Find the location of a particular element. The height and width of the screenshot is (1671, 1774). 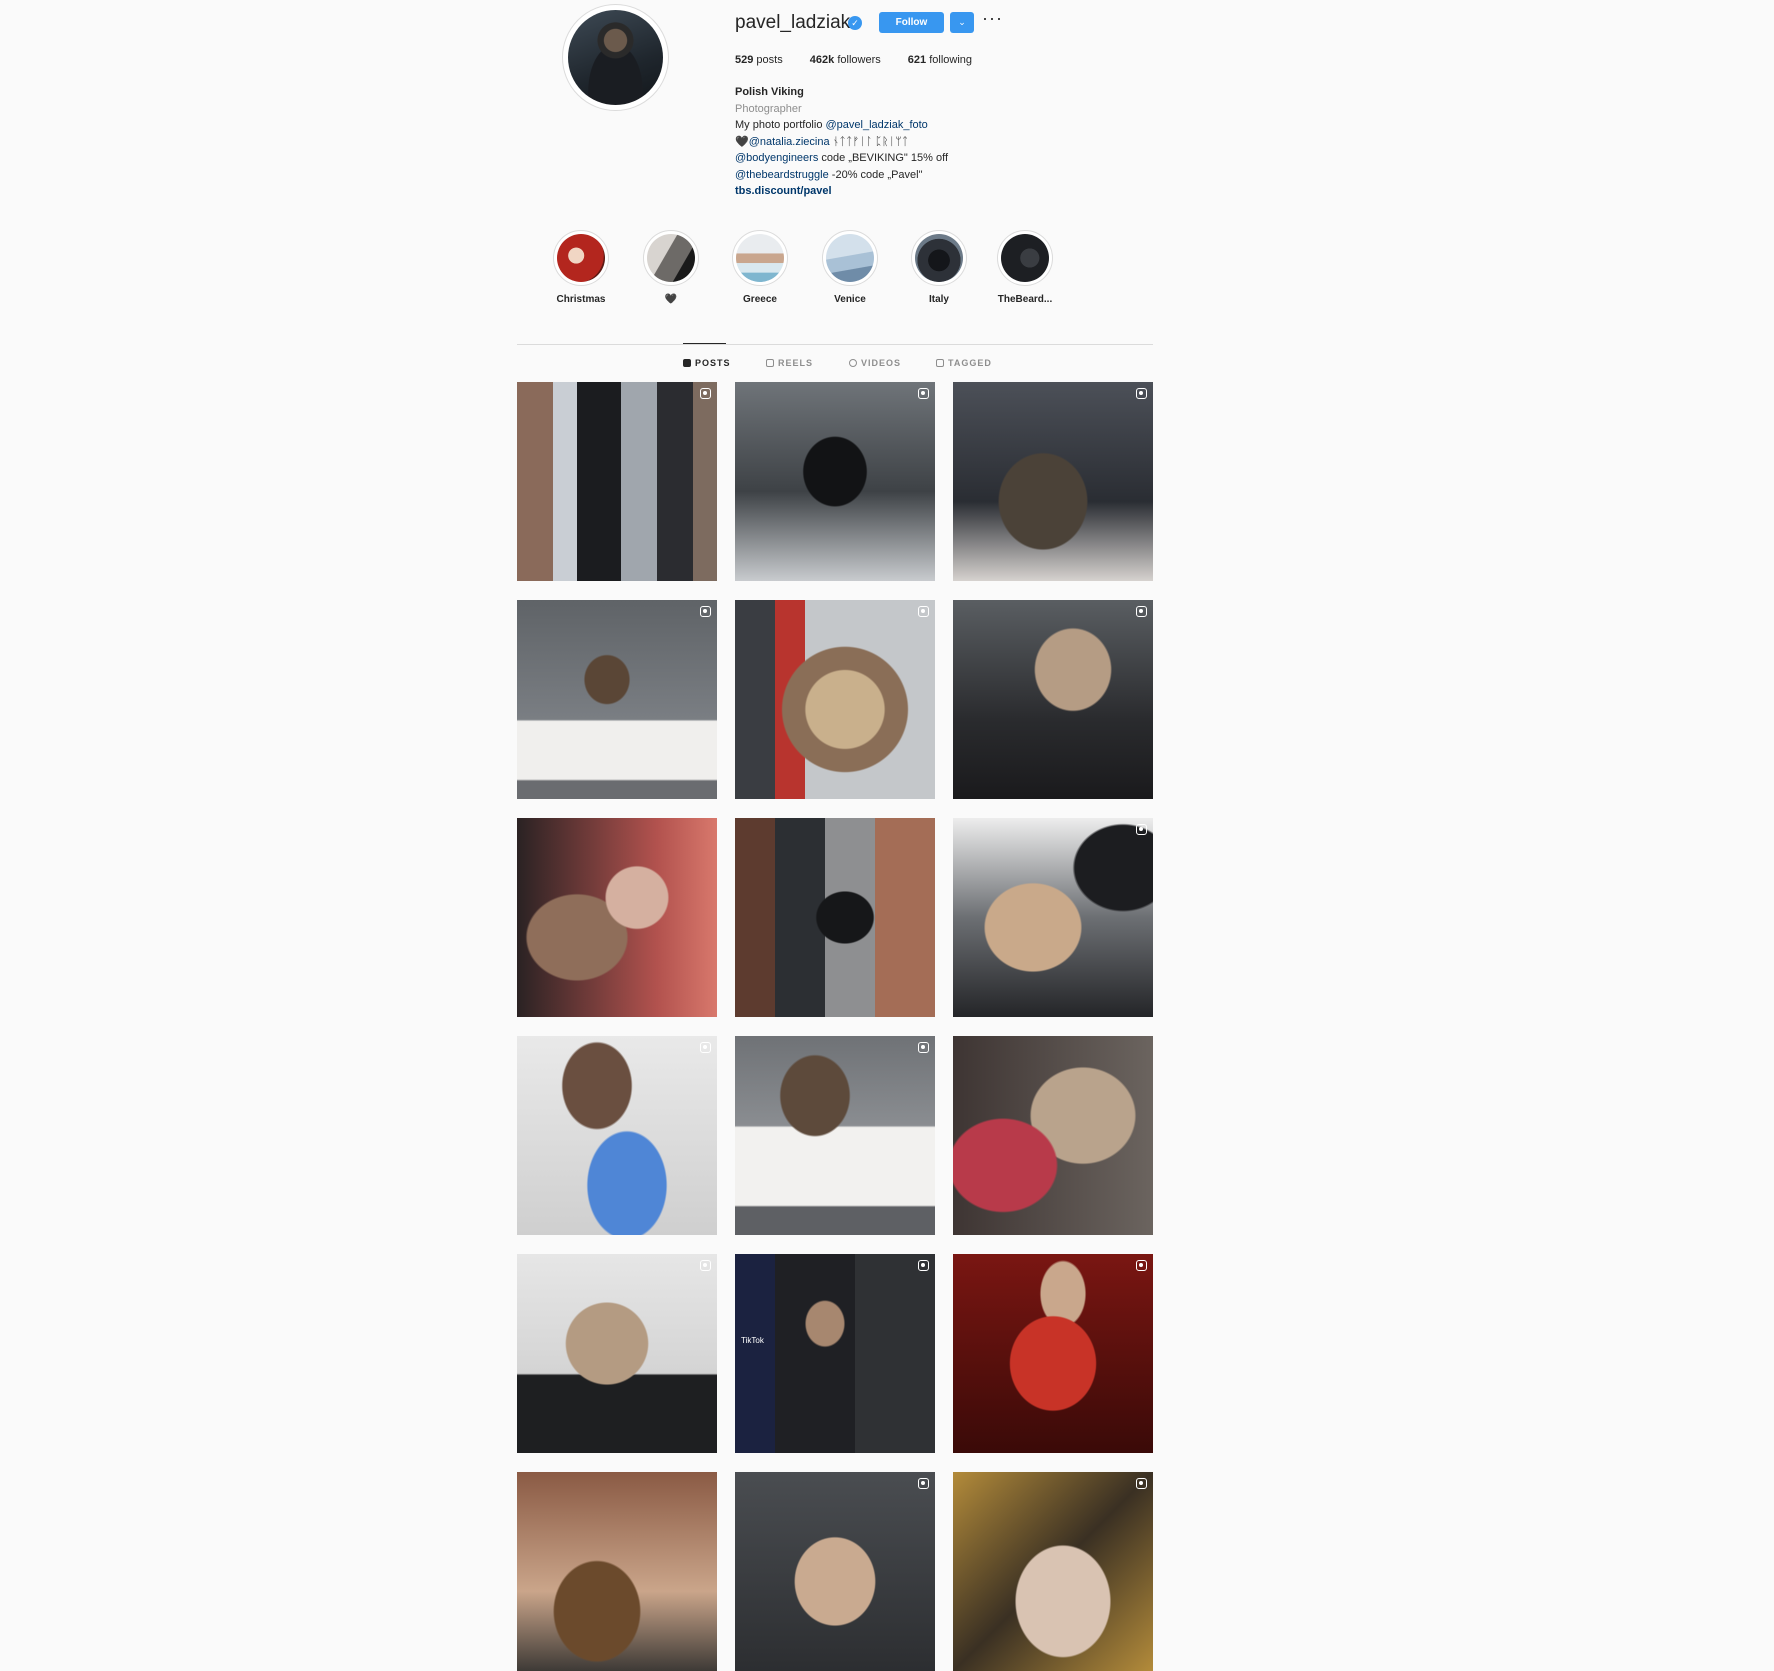

highlight-item: Christmas is located at coordinates (581, 267).